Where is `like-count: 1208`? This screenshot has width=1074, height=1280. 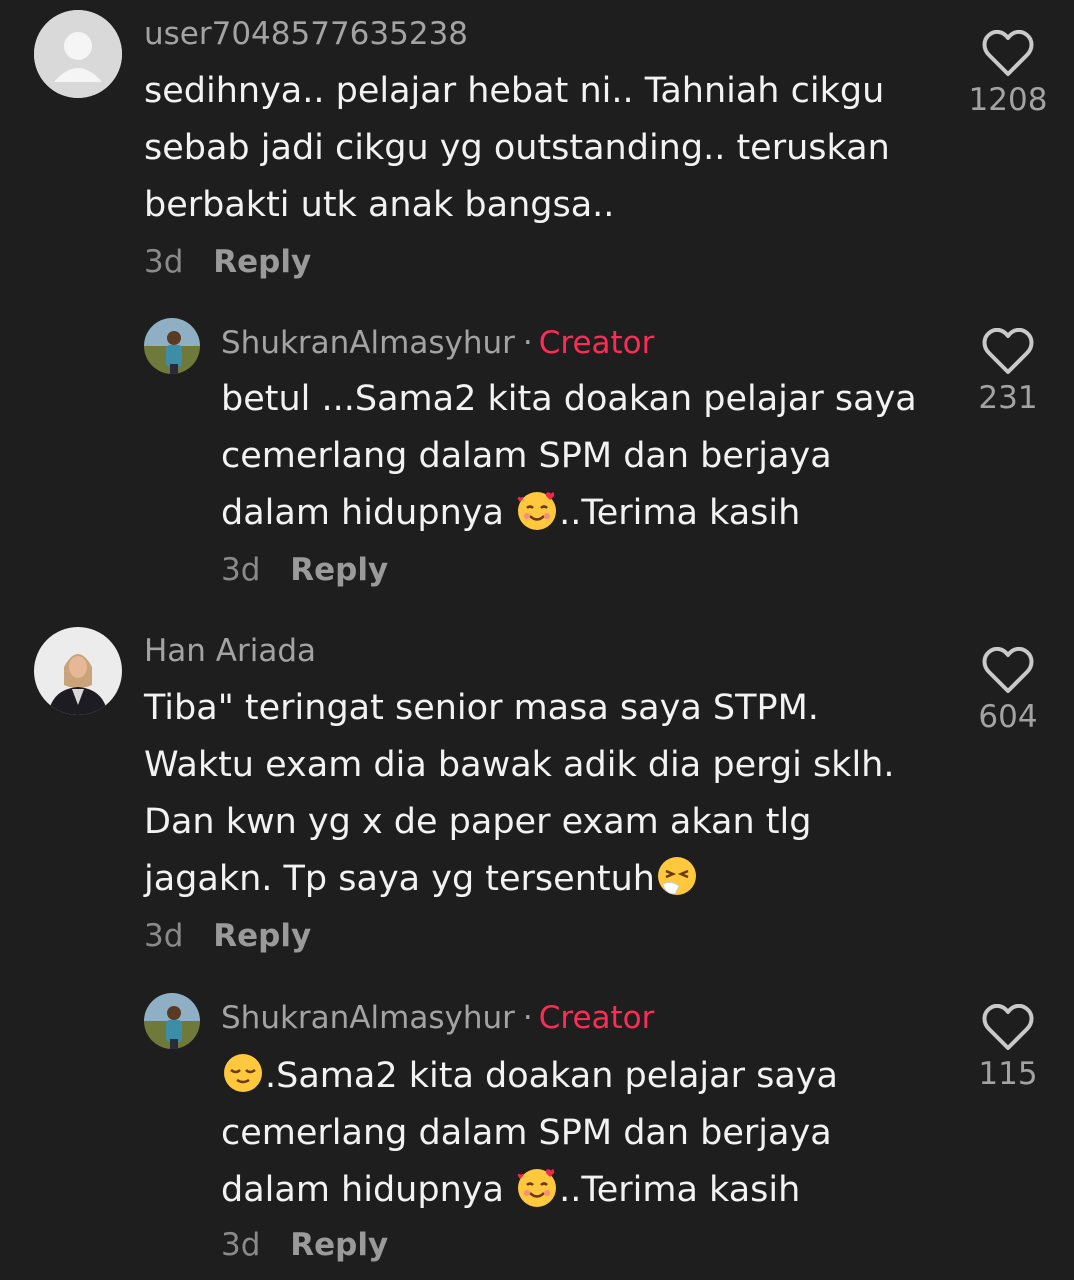
like-count: 1208 is located at coordinates (1008, 100).